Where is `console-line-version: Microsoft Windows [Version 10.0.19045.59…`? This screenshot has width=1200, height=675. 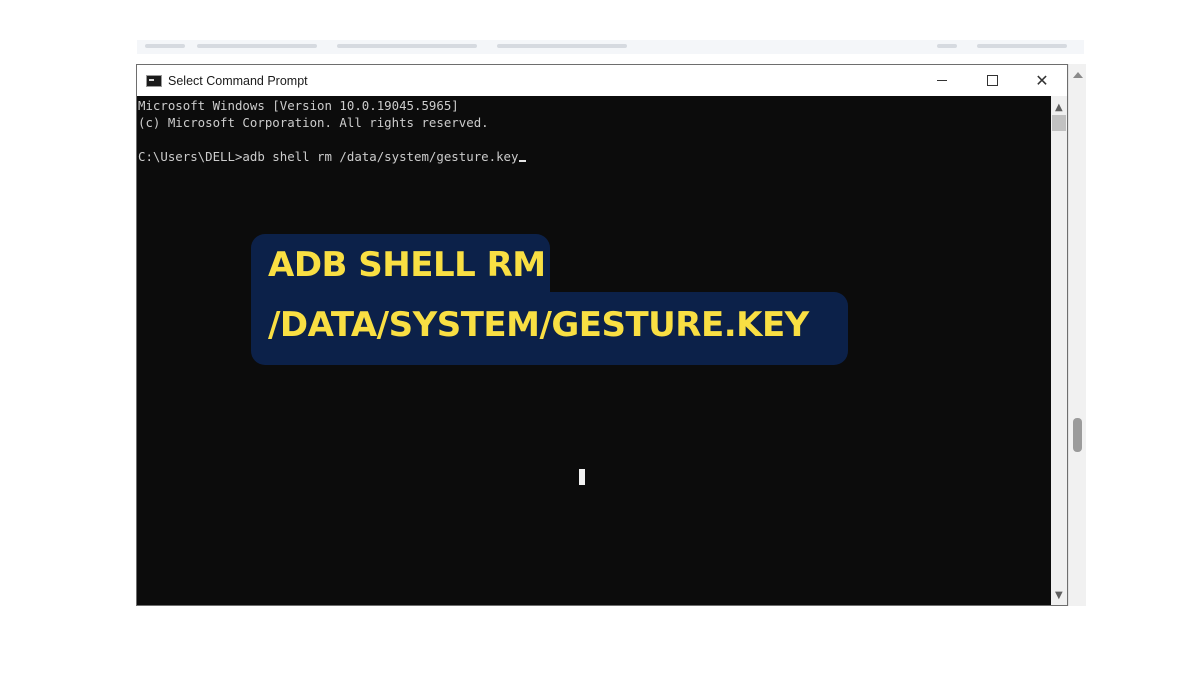
console-line-version: Microsoft Windows [Version 10.0.19045.59… is located at coordinates (298, 105).